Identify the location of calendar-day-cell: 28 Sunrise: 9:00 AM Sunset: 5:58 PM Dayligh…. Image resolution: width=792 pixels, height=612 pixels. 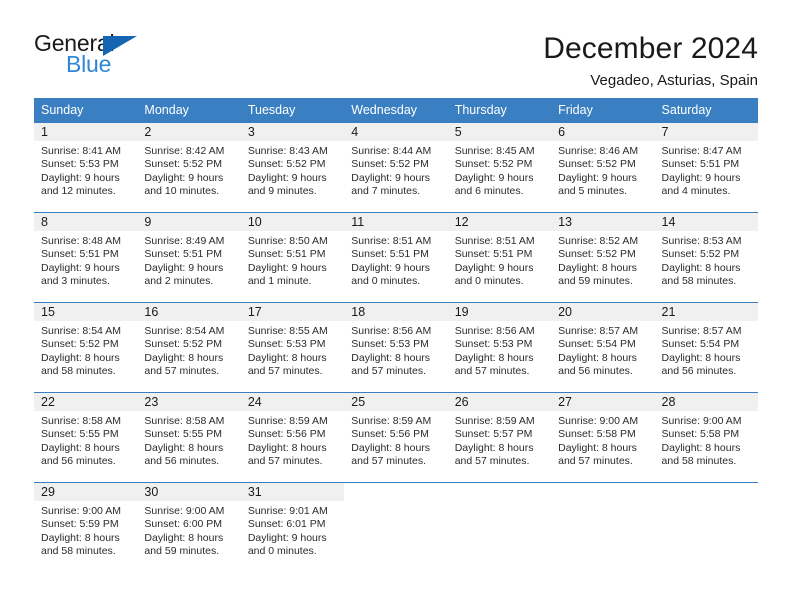
(706, 437).